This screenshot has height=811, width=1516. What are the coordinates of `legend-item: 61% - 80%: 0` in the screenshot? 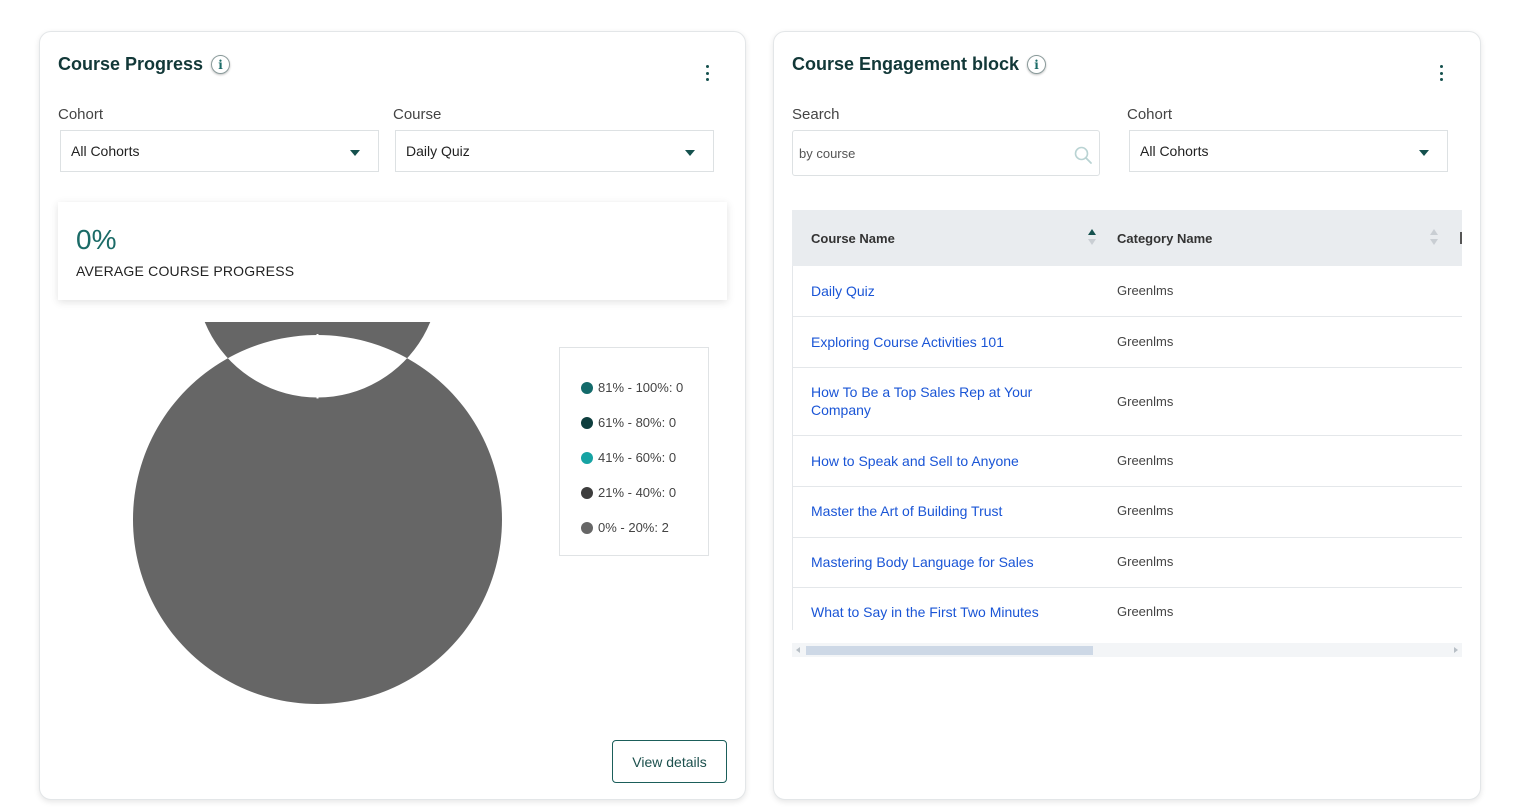 It's located at (634, 422).